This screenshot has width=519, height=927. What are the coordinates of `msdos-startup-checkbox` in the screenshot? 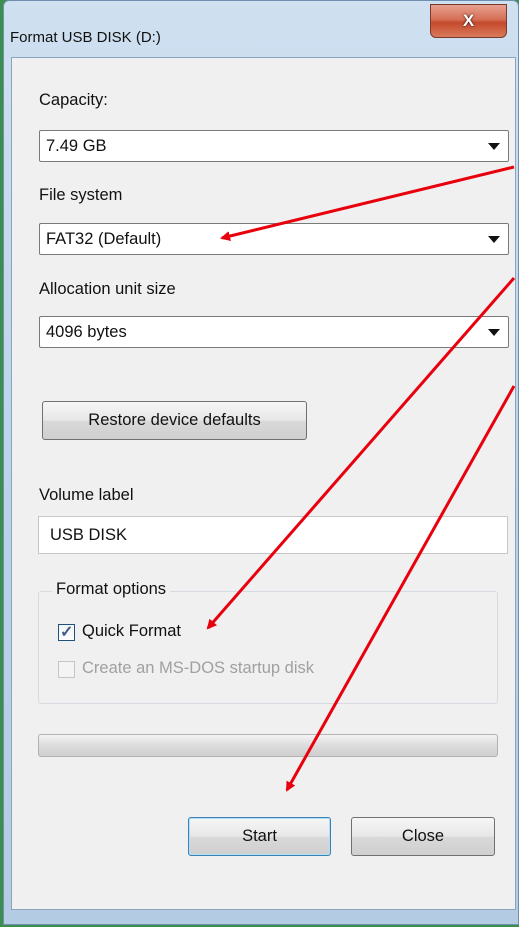 It's located at (66, 669).